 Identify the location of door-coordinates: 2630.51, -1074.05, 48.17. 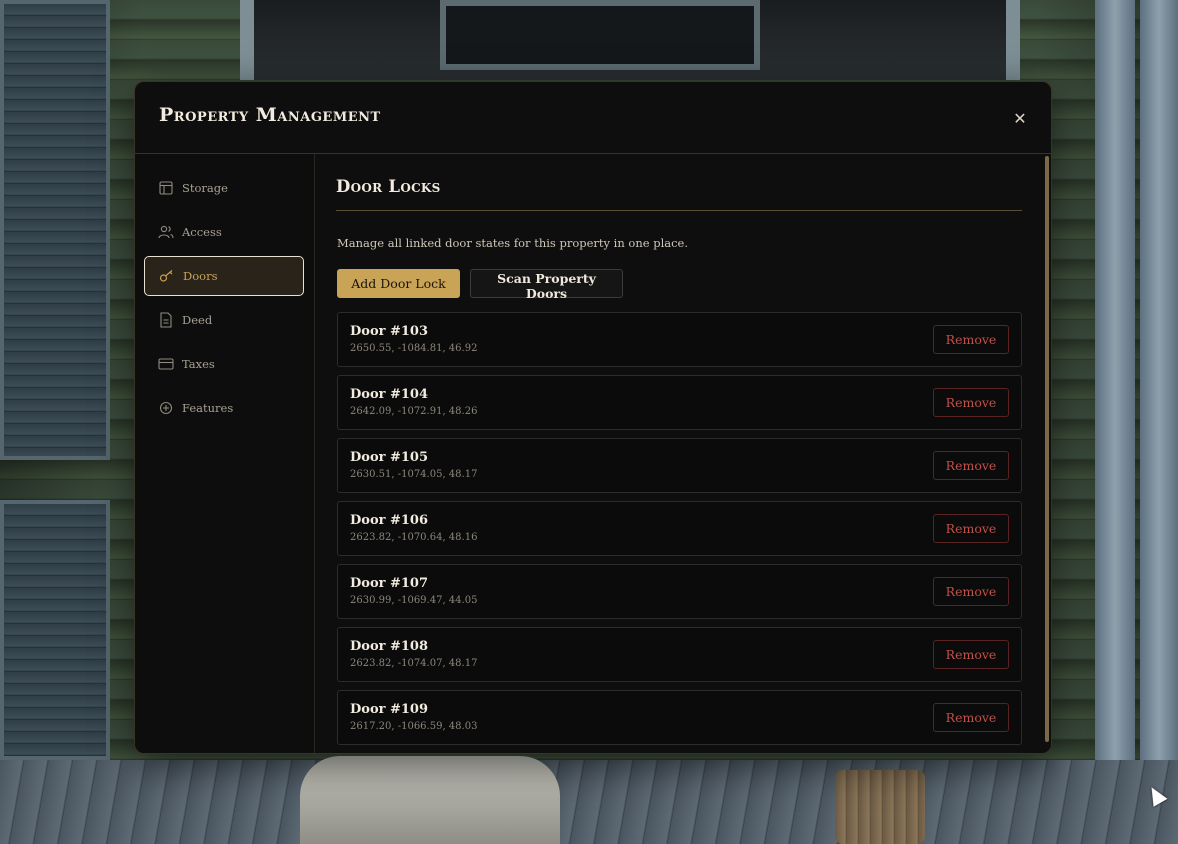
(414, 474).